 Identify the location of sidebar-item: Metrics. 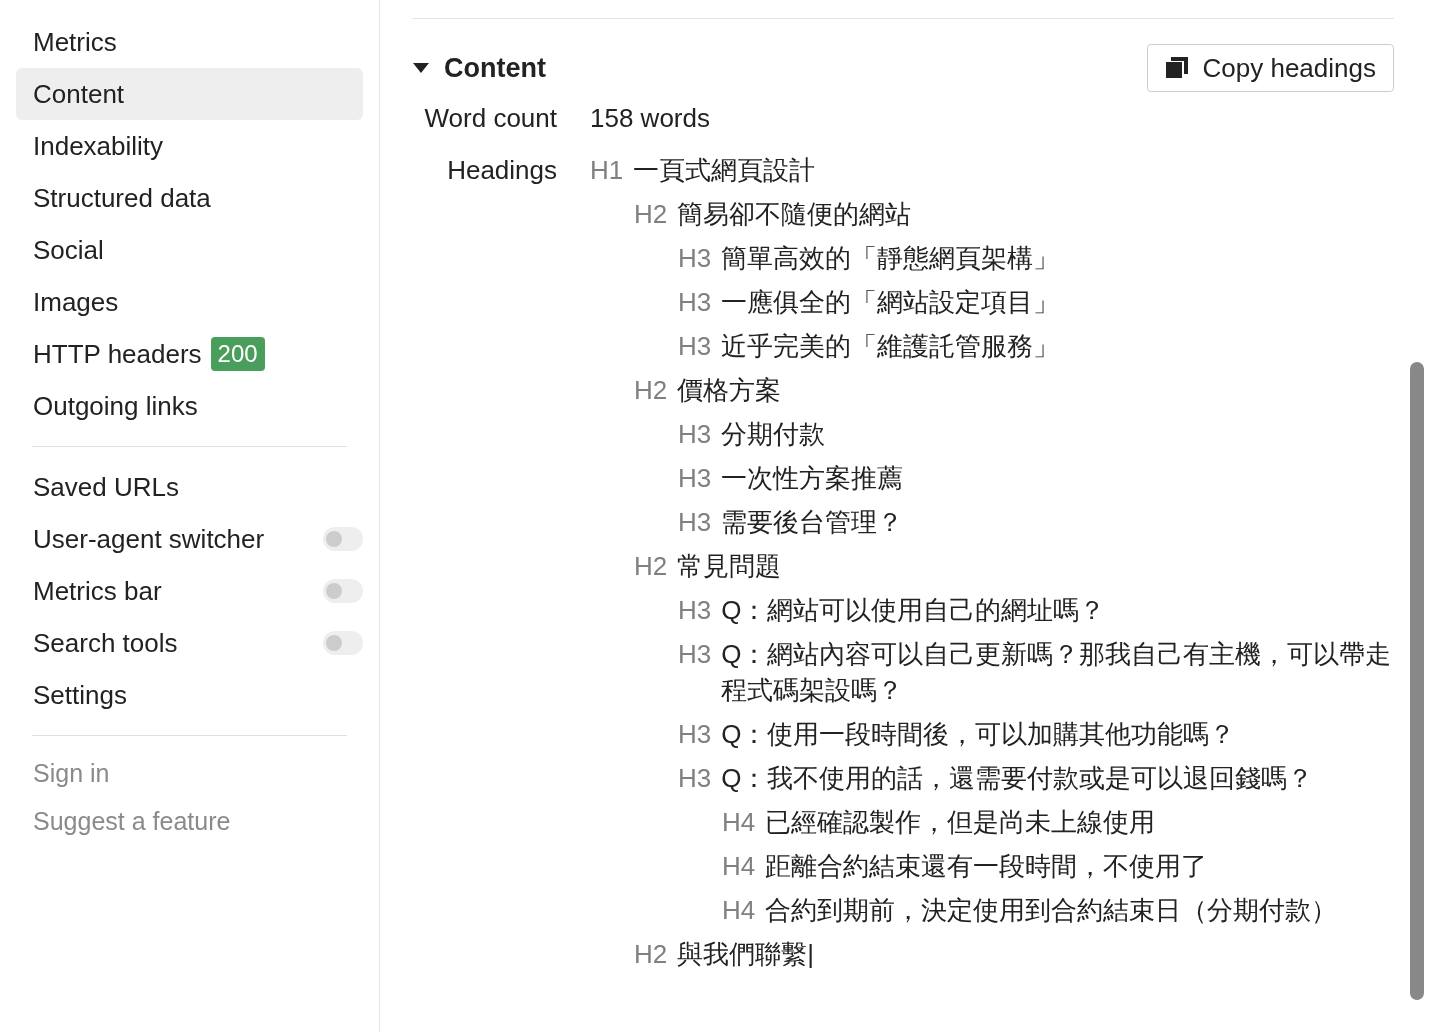
(189, 42).